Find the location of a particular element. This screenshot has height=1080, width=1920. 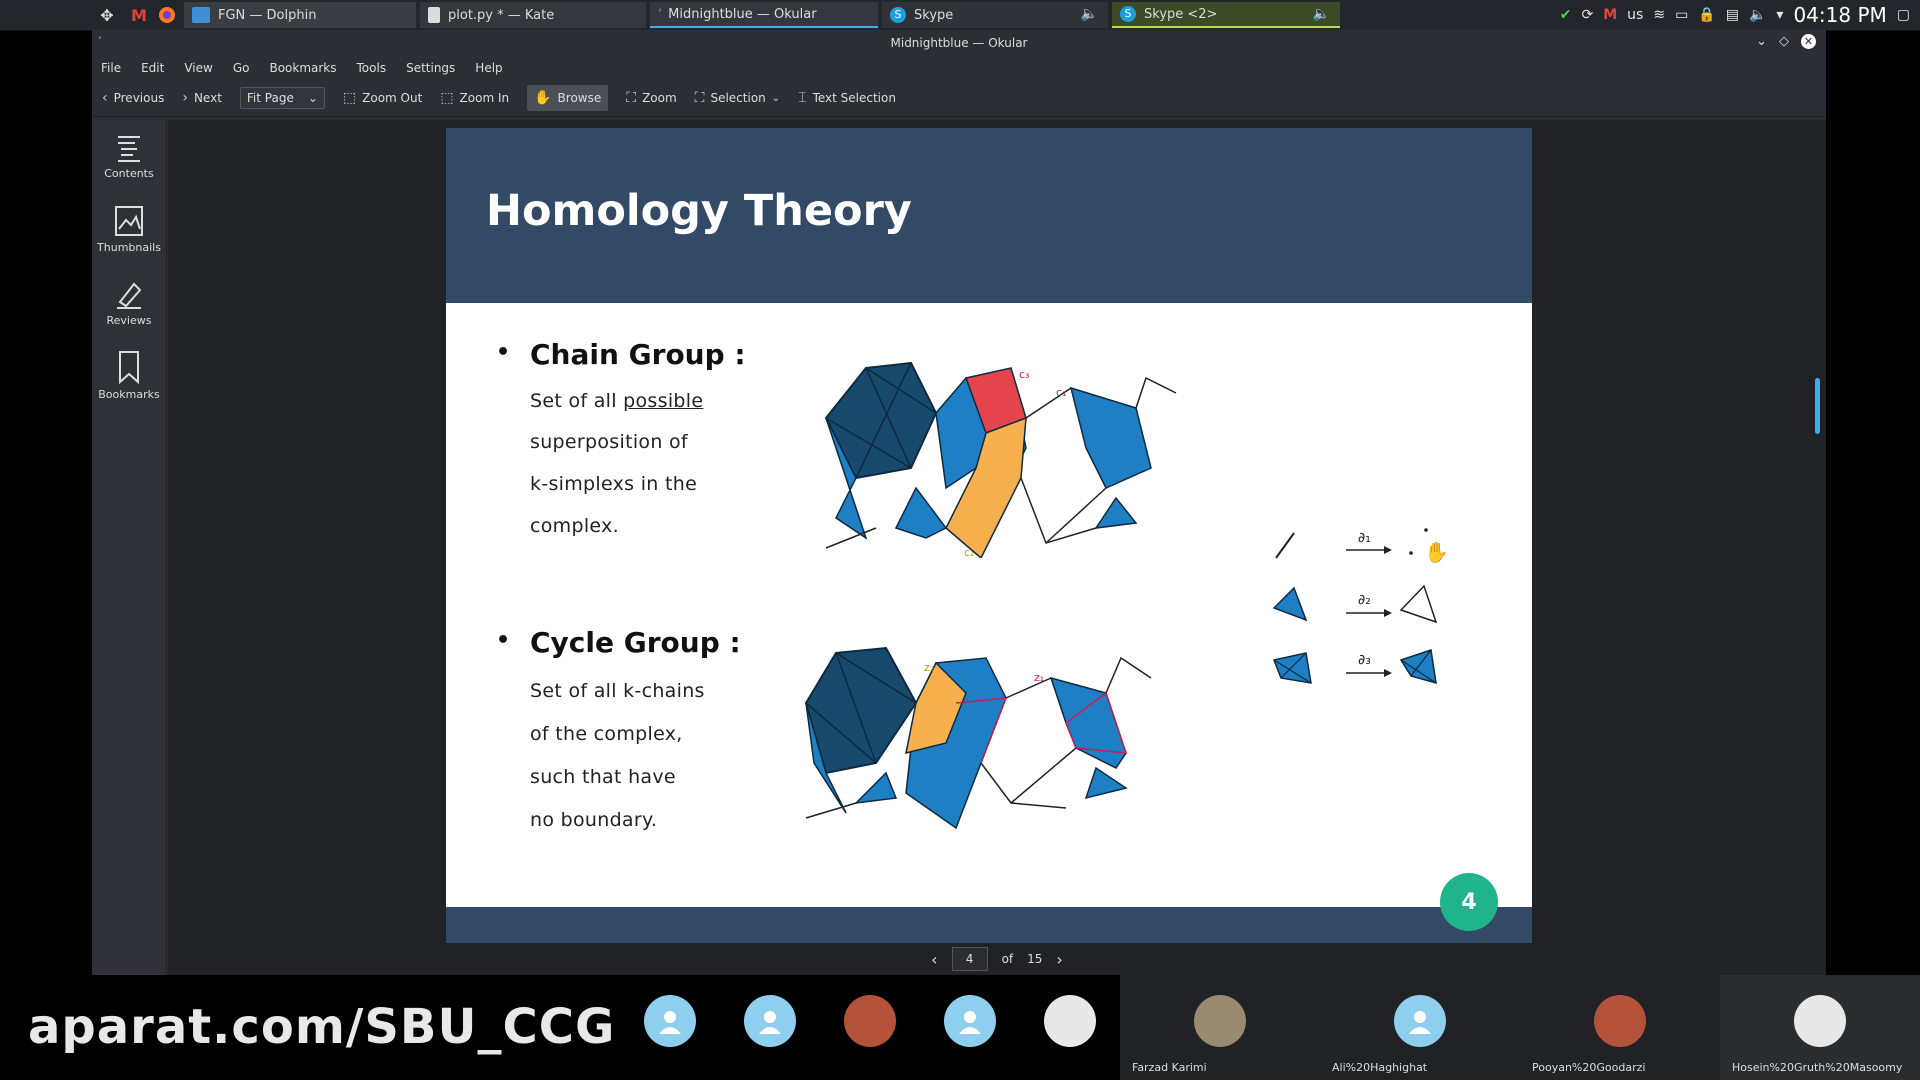

total-pages: 15 is located at coordinates (1035, 959).